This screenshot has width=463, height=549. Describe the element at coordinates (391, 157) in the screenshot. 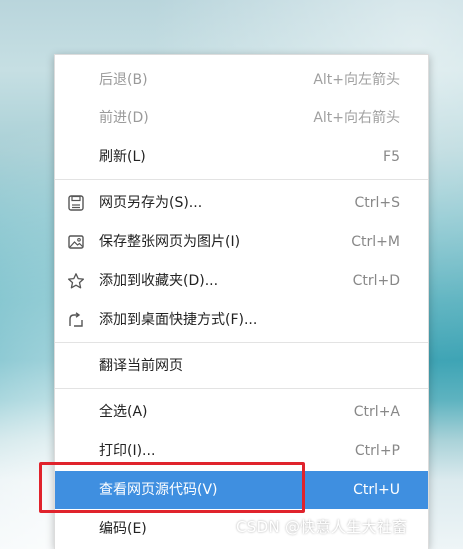

I see `menu-item-shortcut: F5` at that location.